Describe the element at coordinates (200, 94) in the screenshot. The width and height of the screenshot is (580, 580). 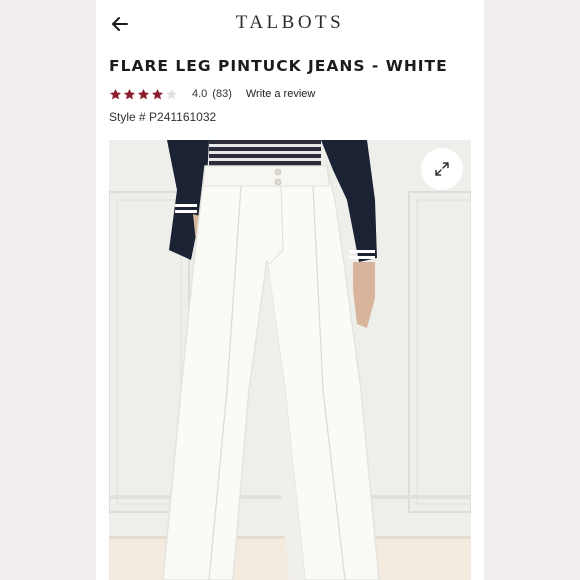
I see `rating-score: 4.0` at that location.